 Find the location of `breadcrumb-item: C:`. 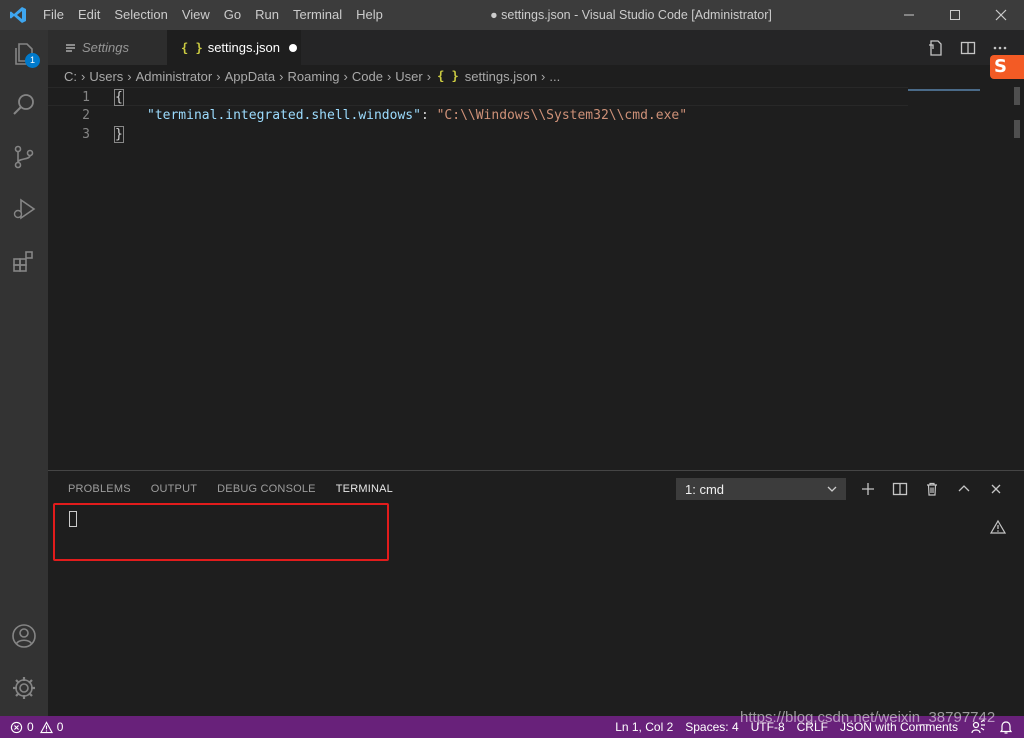

breadcrumb-item: C: is located at coordinates (70, 76).